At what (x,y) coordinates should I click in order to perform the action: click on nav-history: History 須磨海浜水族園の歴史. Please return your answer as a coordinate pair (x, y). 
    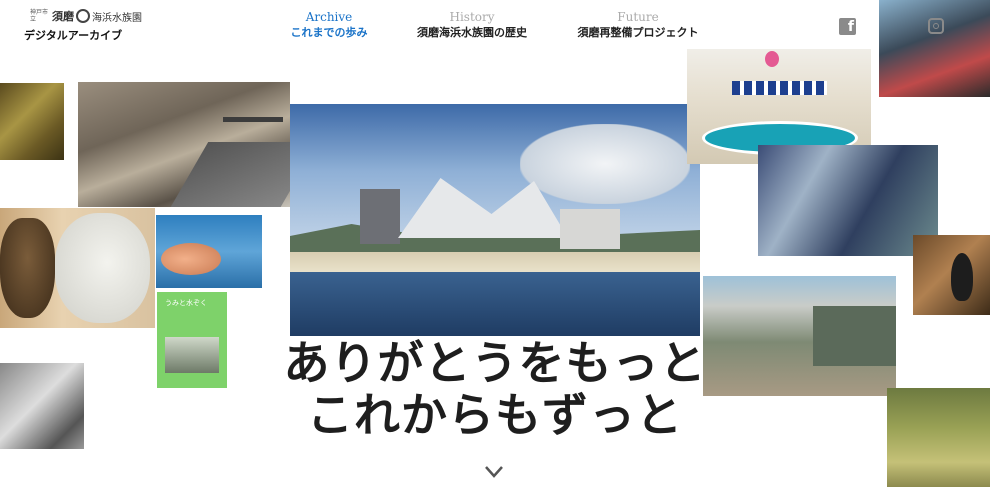
    Looking at the image, I should click on (472, 25).